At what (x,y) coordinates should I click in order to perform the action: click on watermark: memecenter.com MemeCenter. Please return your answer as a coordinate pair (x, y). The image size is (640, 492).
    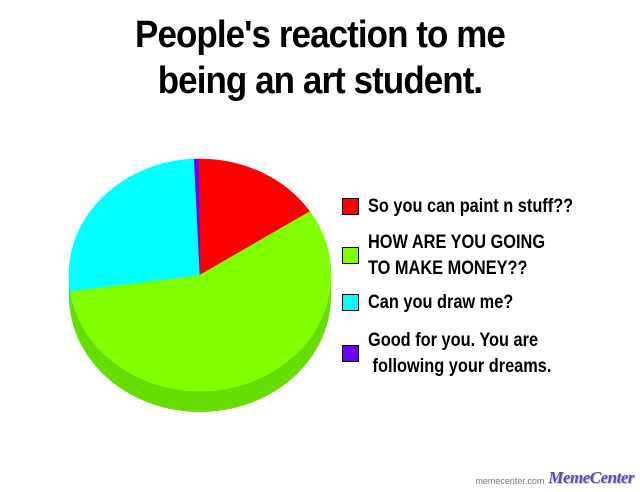
    Looking at the image, I should click on (554, 477).